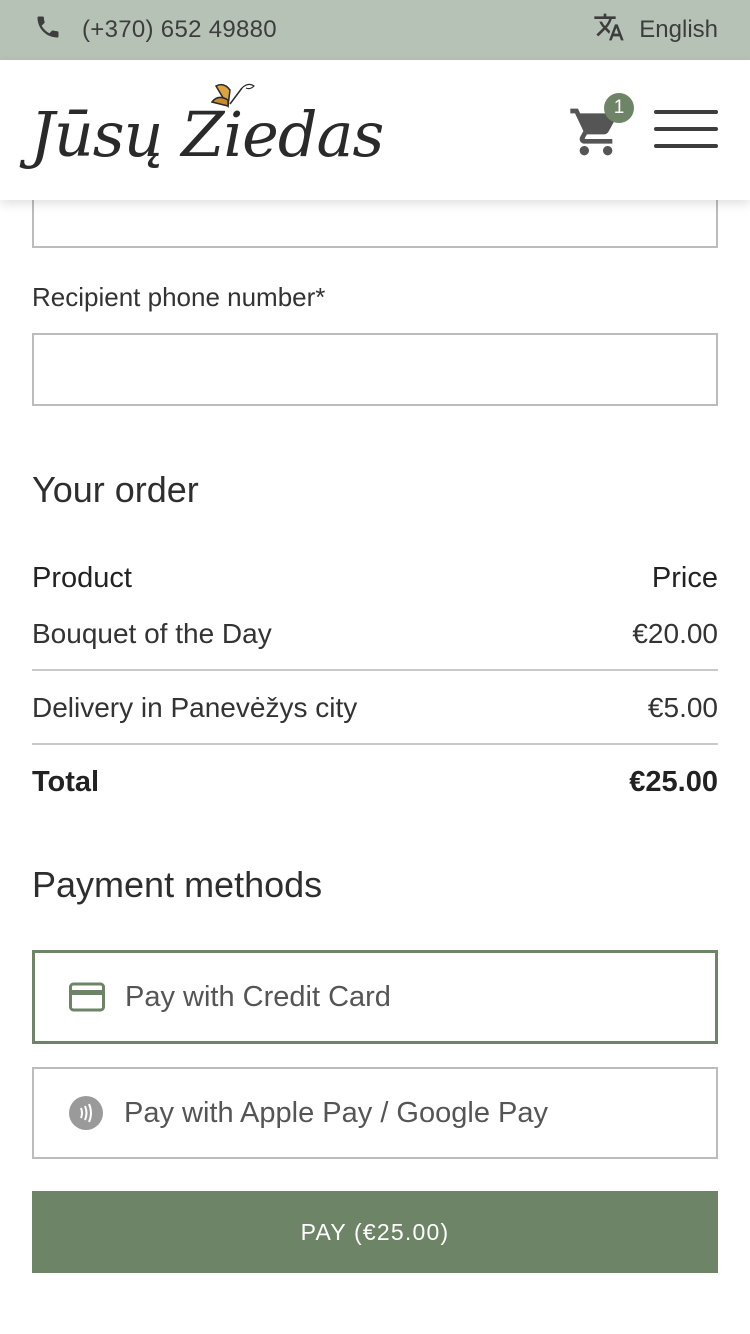 The width and height of the screenshot is (750, 1334). Describe the element at coordinates (179, 29) in the screenshot. I see `phone-number: (+370) 652 49880` at that location.